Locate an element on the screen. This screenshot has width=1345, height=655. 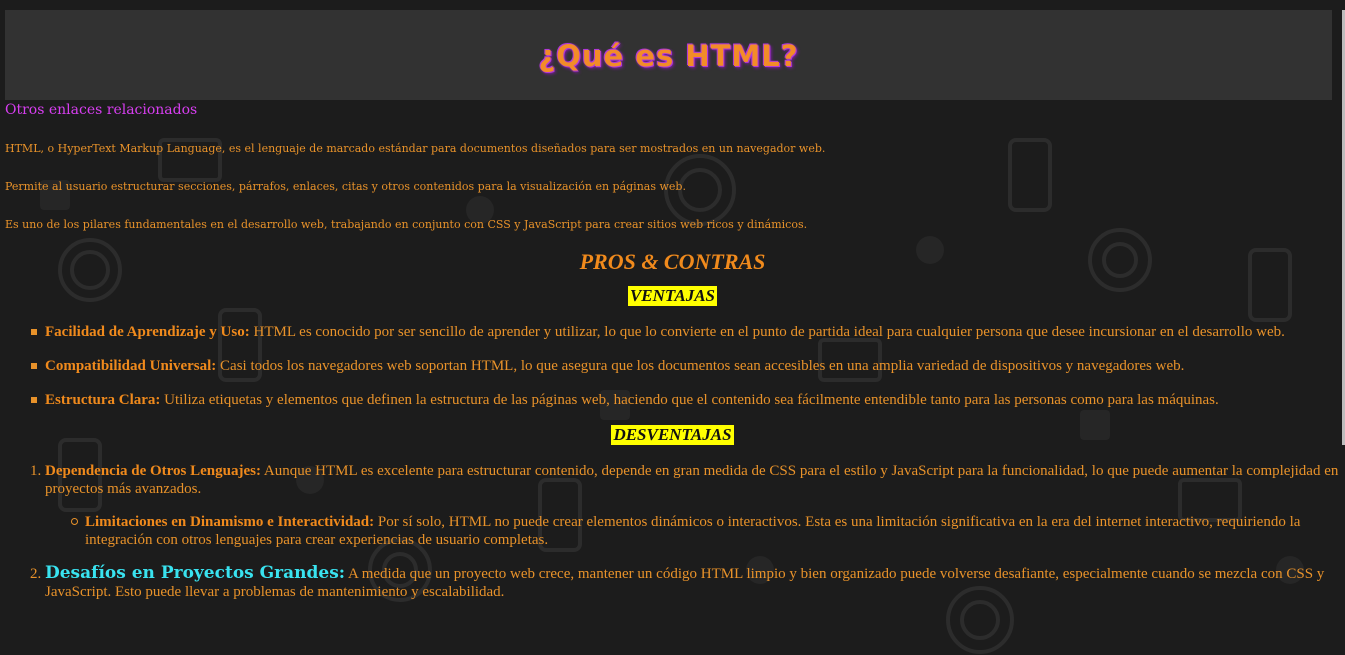
cons-item-lead: Desafíos en Proyectos Grandes: is located at coordinates (195, 573).